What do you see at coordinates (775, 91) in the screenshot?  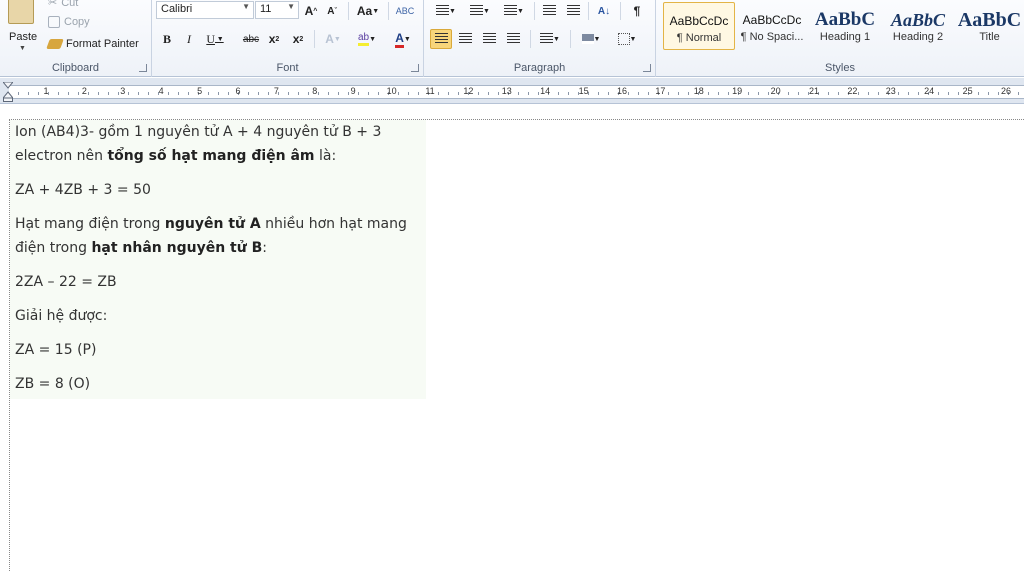 I see `ruler-number: 20` at bounding box center [775, 91].